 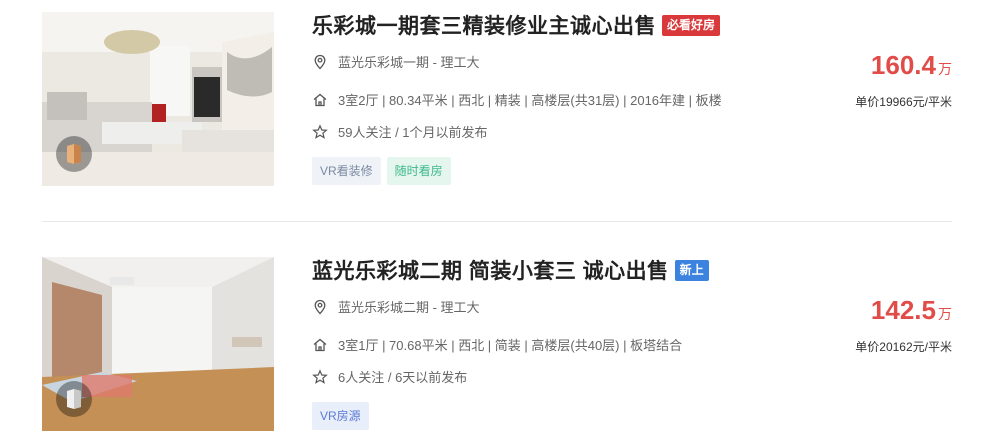 What do you see at coordinates (903, 347) in the screenshot?
I see `unit-price: 单价20162元/平米` at bounding box center [903, 347].